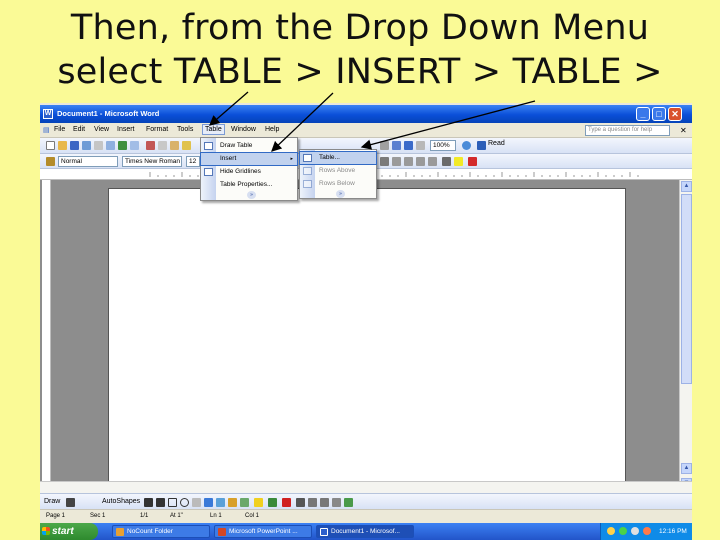 The height and width of the screenshot is (540, 720). Describe the element at coordinates (446, 161) in the screenshot. I see `border-icon` at that location.